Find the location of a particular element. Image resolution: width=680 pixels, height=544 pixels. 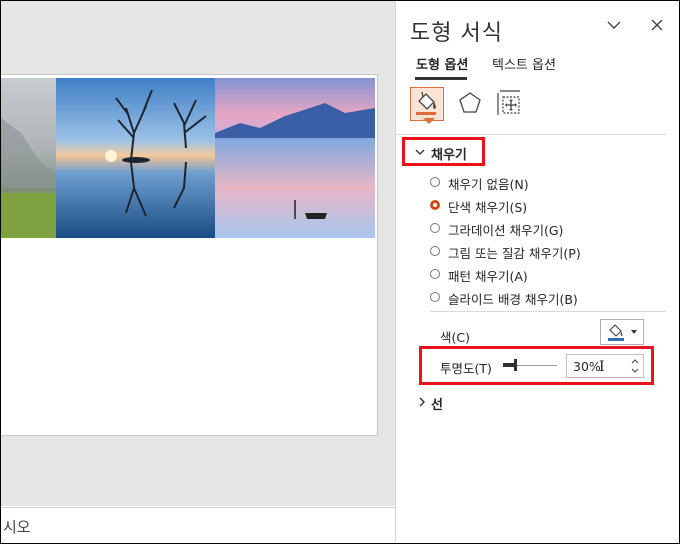

radio-label: 그림 또는 질감 채우기(P) is located at coordinates (514, 253).